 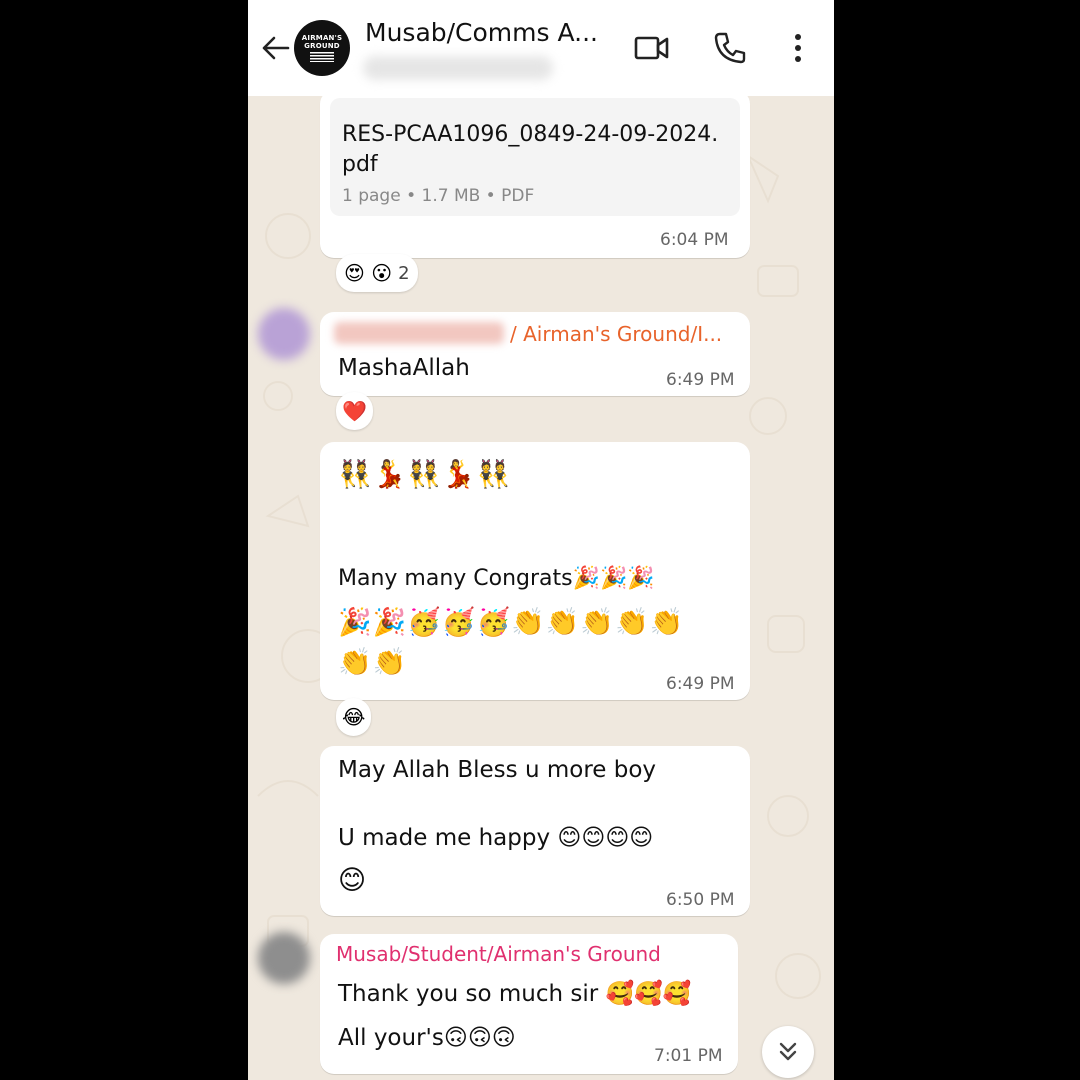 I want to click on contact-avatar: AIRMAN'S GROUND, so click(x=322, y=48).